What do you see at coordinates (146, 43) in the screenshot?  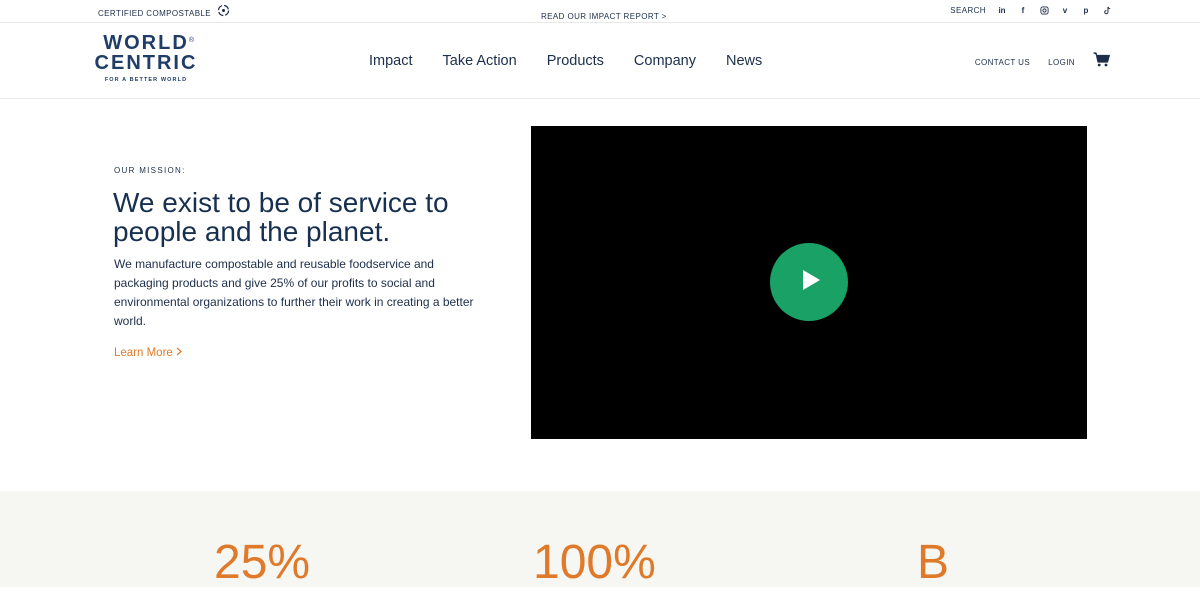 I see `logo-line-1: WORLD` at bounding box center [146, 43].